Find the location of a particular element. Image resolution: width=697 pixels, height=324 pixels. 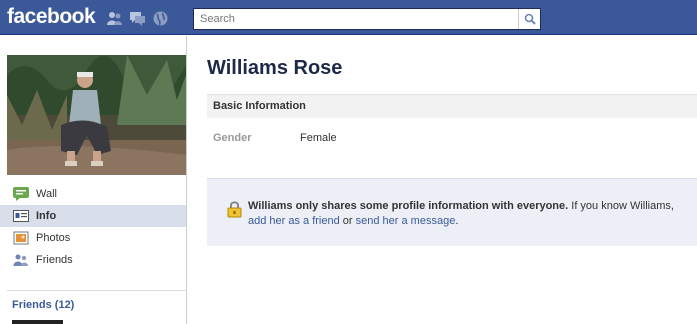

friends-icon is located at coordinates (20, 260).